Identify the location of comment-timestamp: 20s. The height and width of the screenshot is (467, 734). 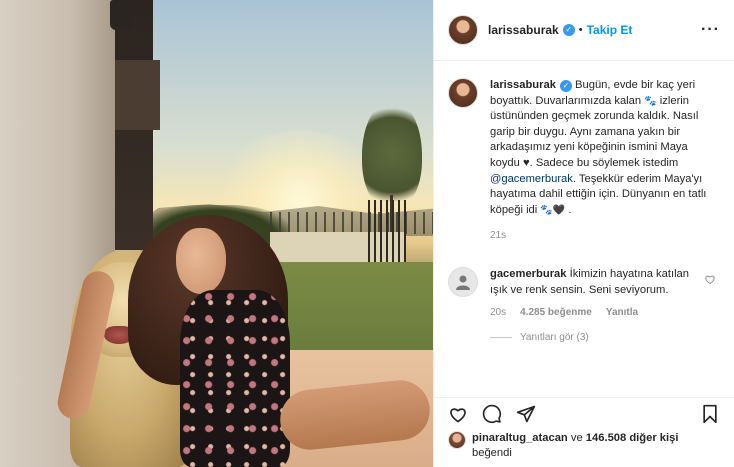
(498, 312).